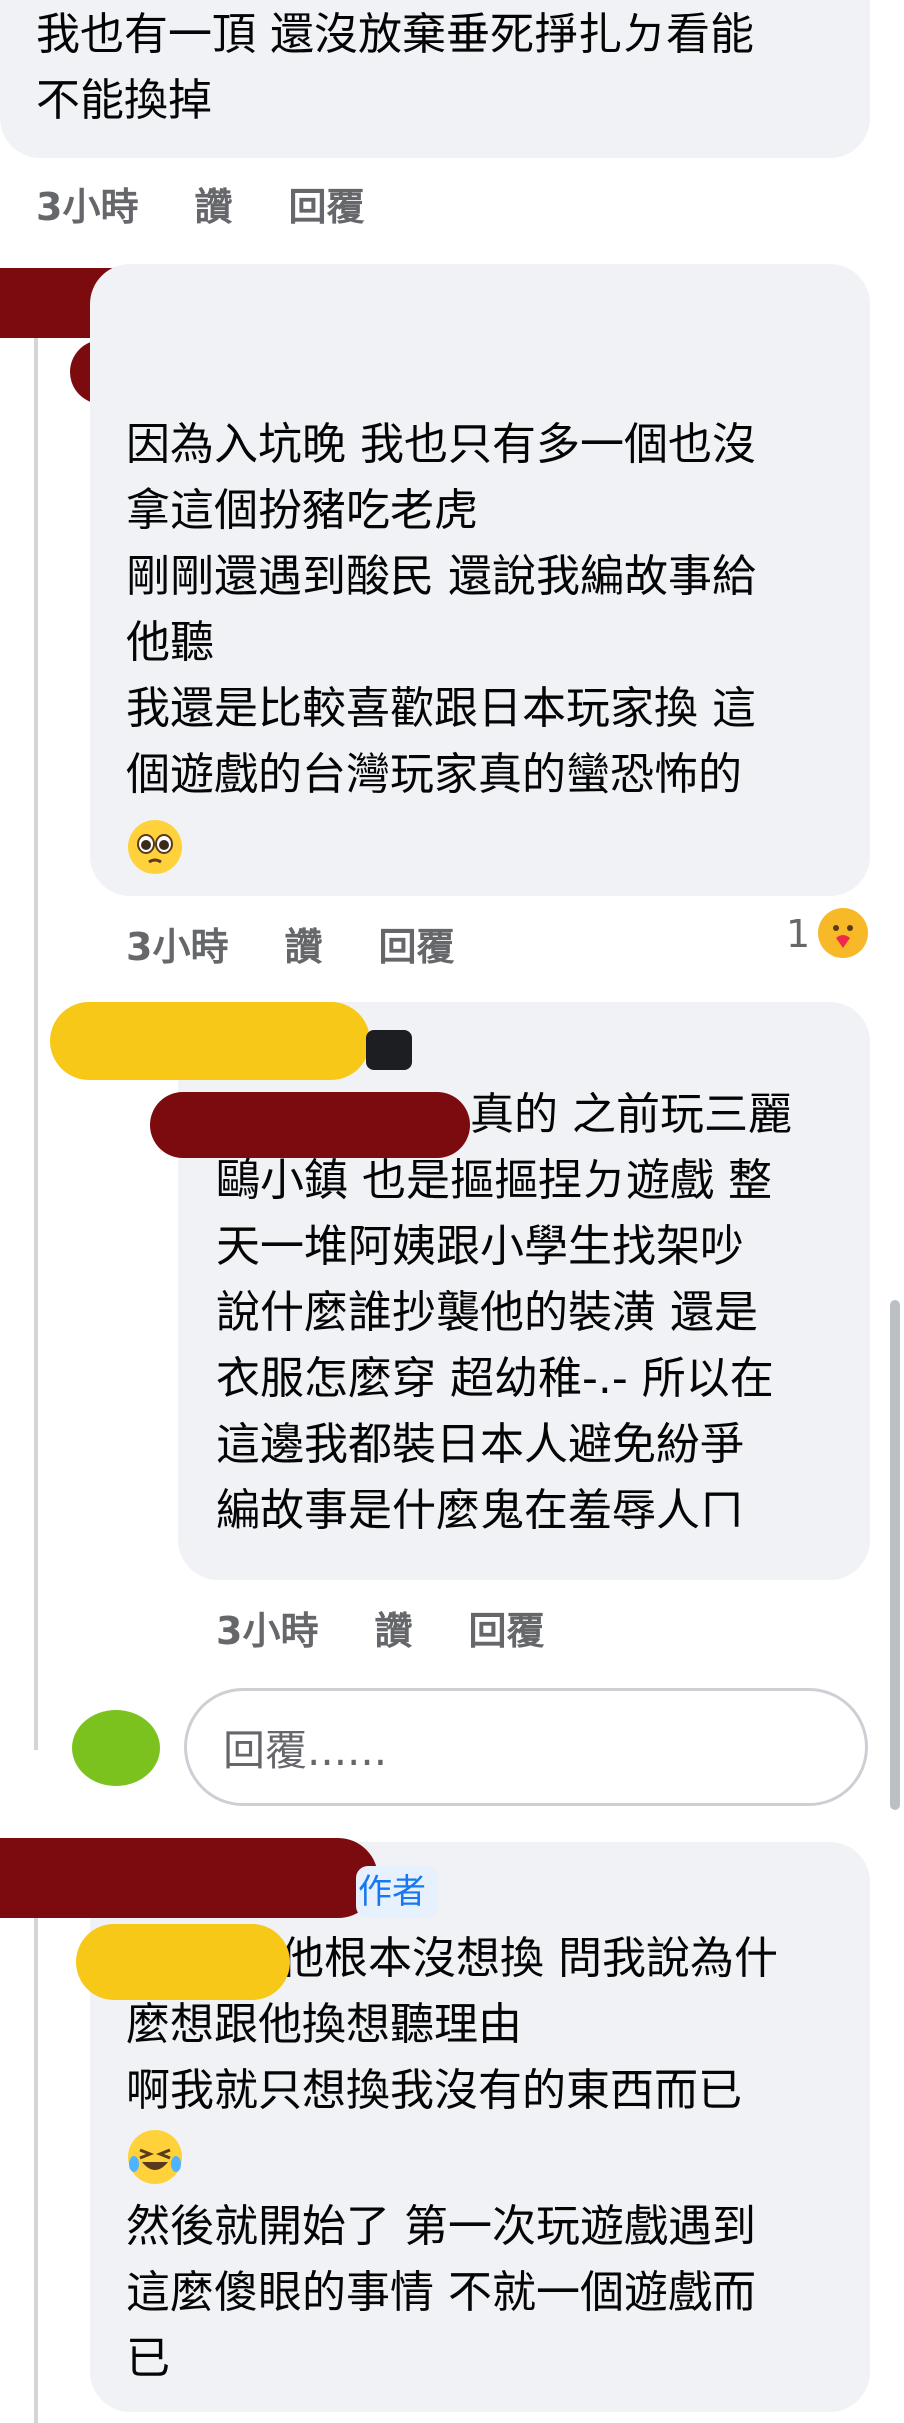 The height and width of the screenshot is (2423, 904). Describe the element at coordinates (155, 847) in the screenshot. I see `pleading-face-emoji` at that location.